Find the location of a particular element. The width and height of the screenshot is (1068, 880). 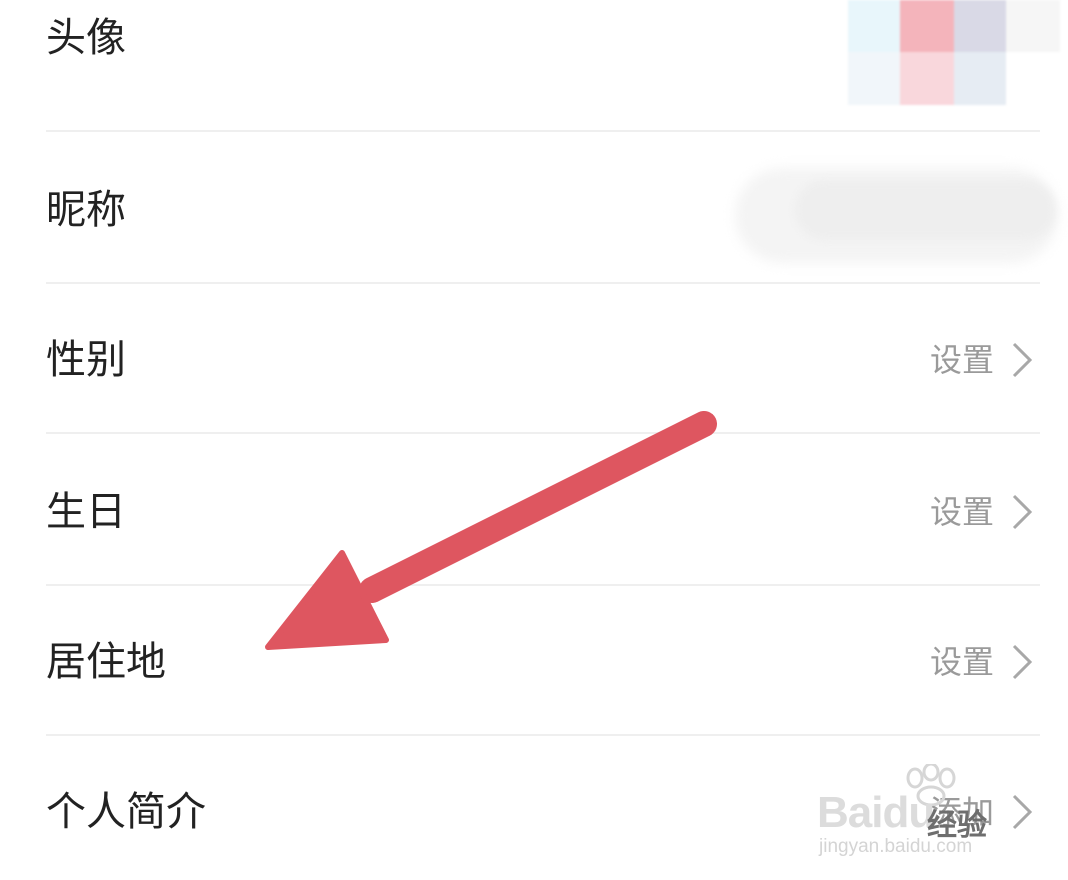

row-avatar-label: 头像 is located at coordinates (86, 38).